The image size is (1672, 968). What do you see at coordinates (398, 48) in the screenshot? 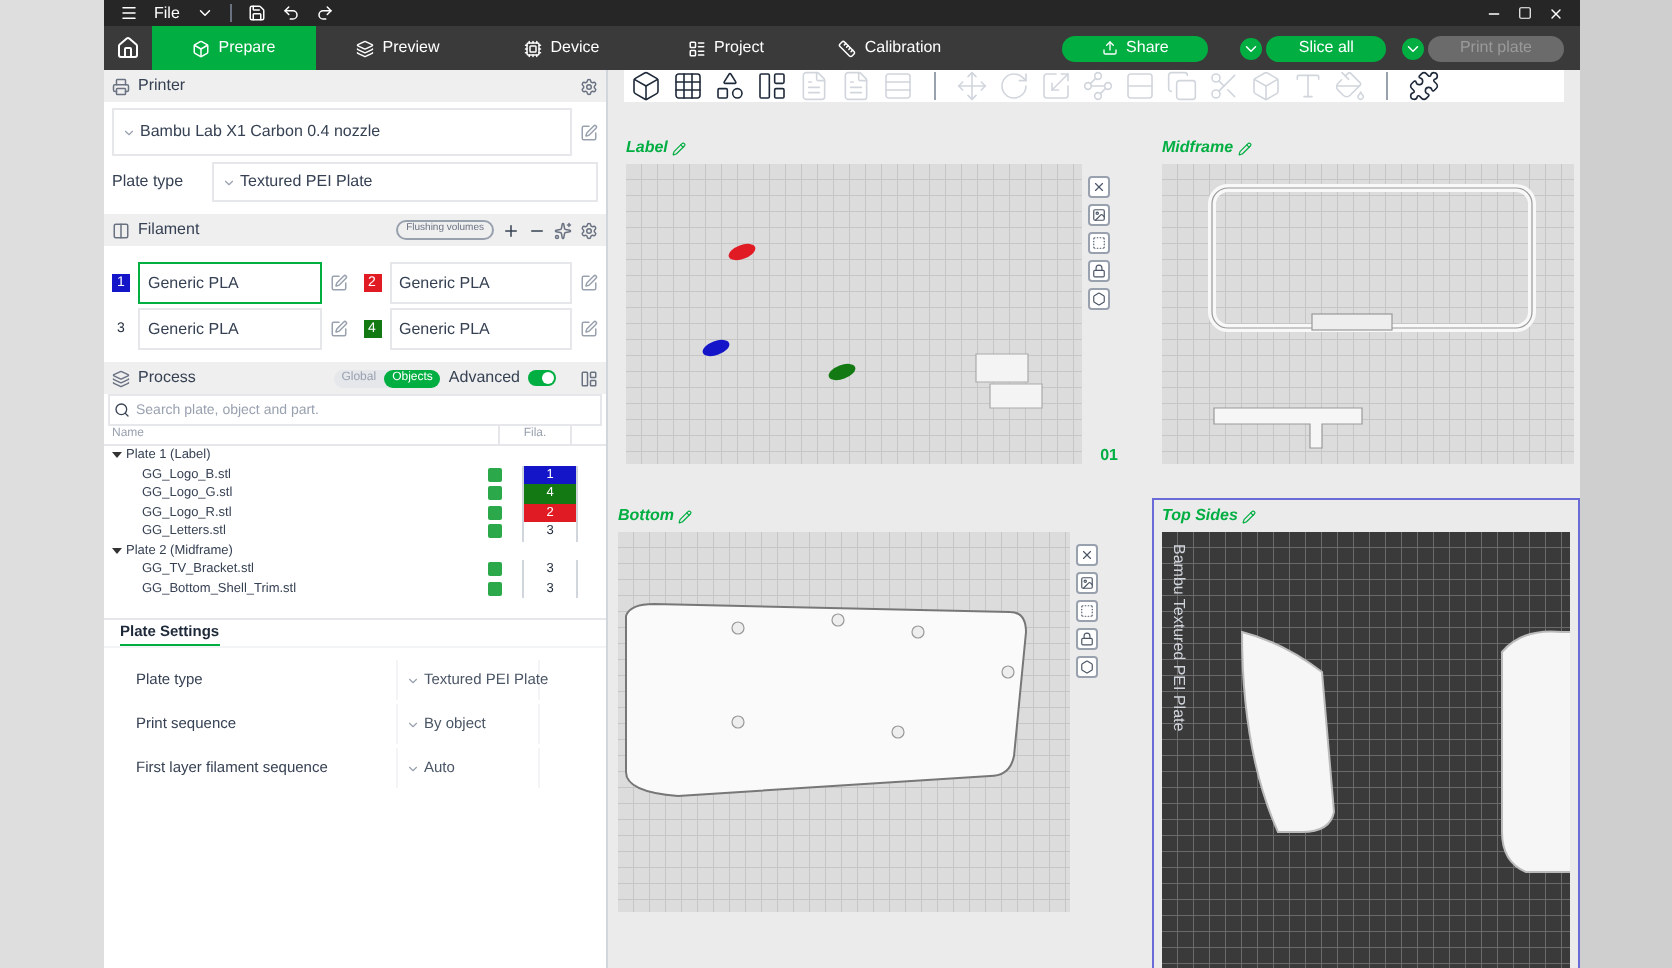
I see `nav-tab: Preview` at bounding box center [398, 48].